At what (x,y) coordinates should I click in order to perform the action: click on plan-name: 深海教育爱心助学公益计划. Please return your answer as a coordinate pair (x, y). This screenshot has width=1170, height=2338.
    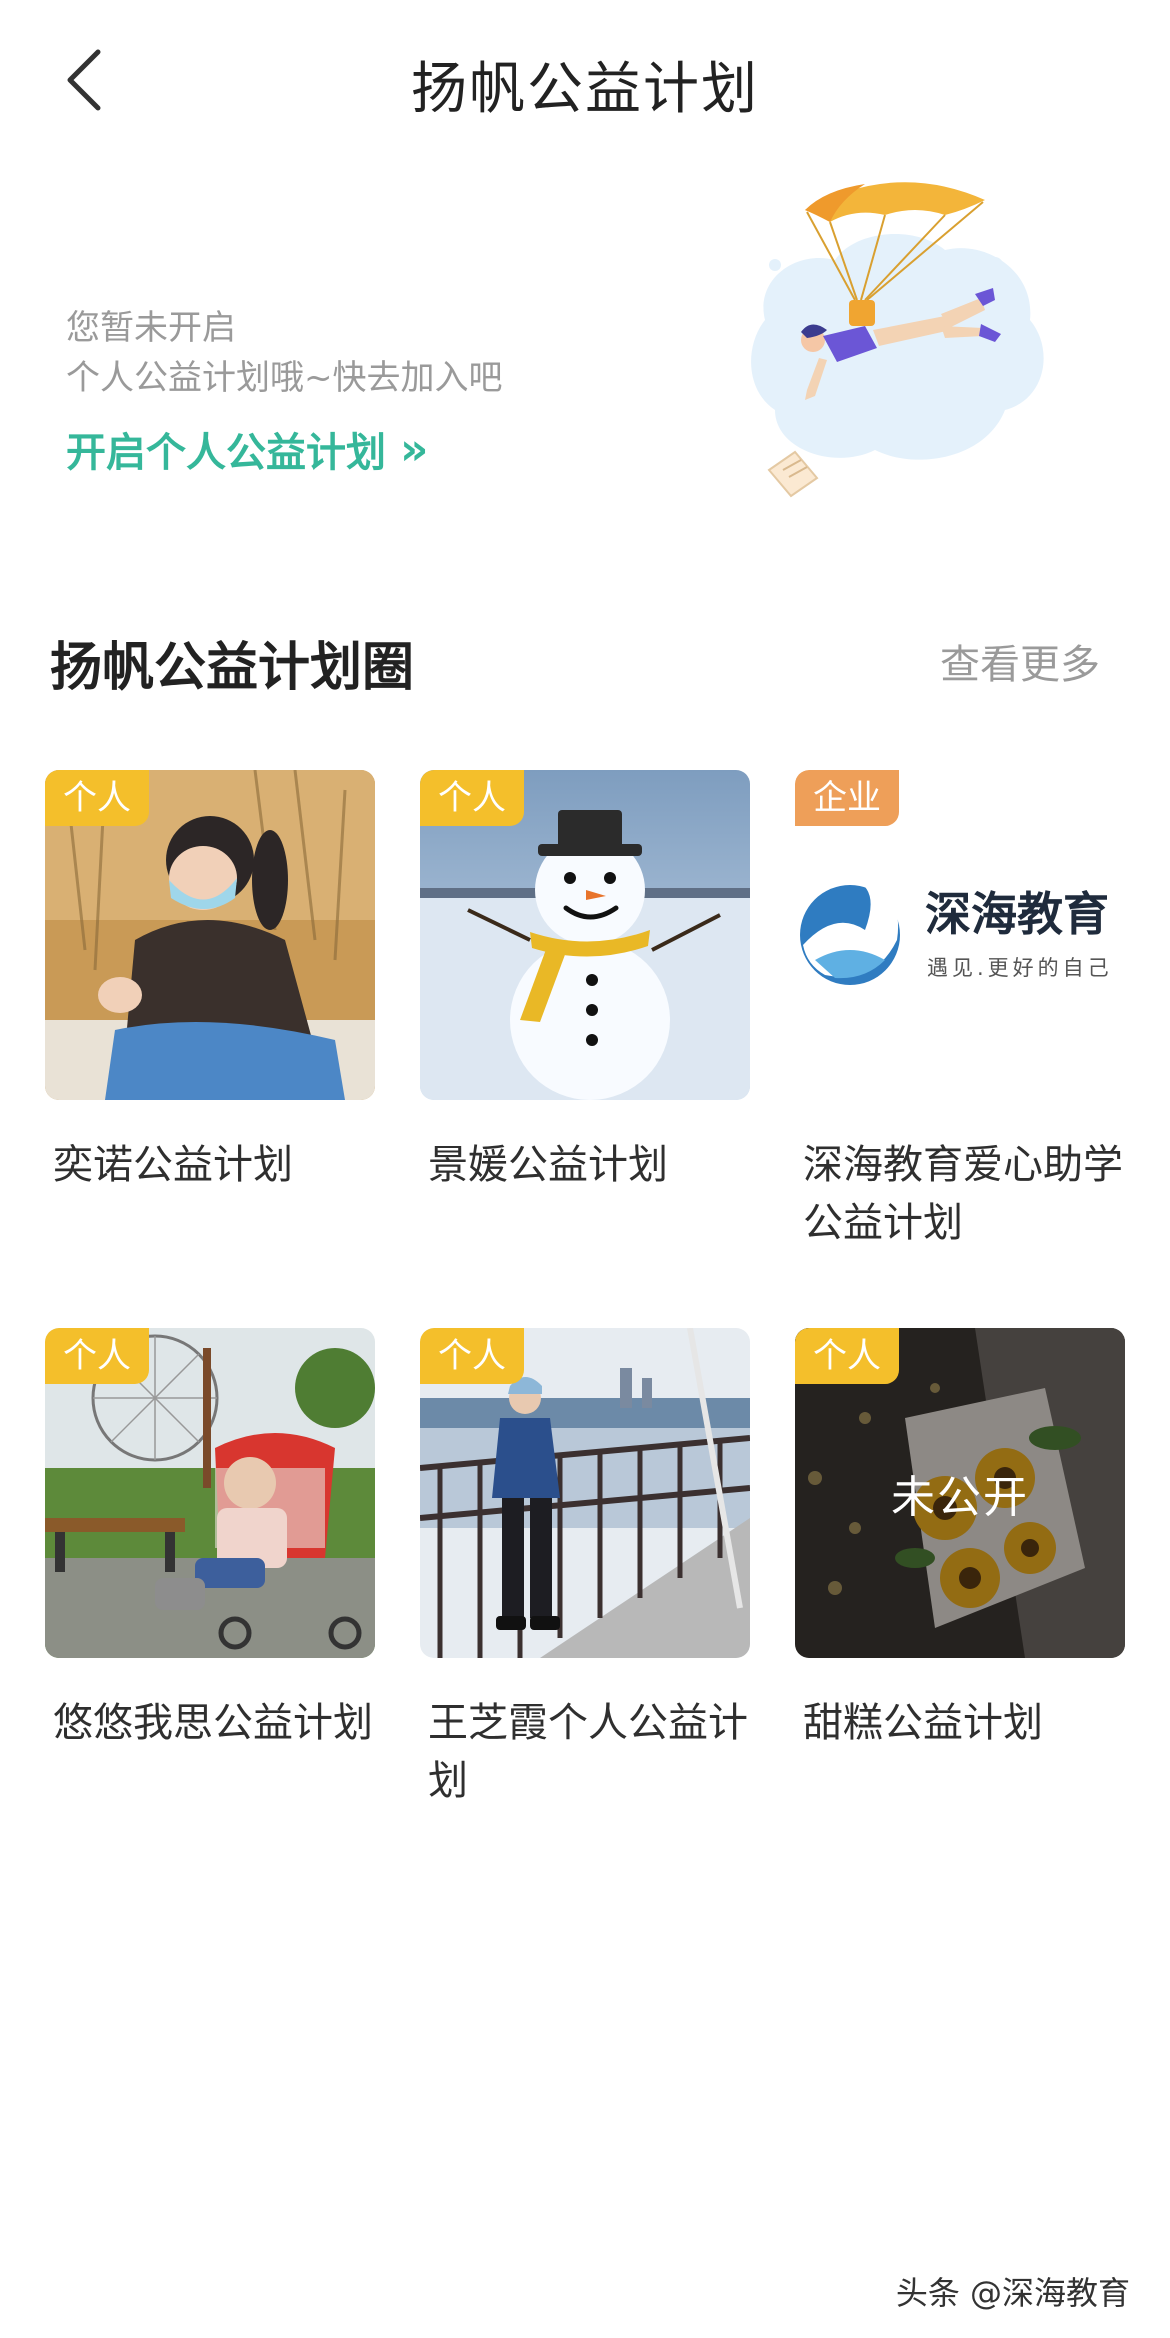
    Looking at the image, I should click on (963, 1194).